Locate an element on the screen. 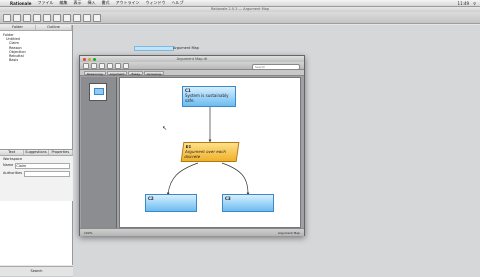 The width and height of the screenshot is (480, 277). property-label: Workspace is located at coordinates (13, 159).